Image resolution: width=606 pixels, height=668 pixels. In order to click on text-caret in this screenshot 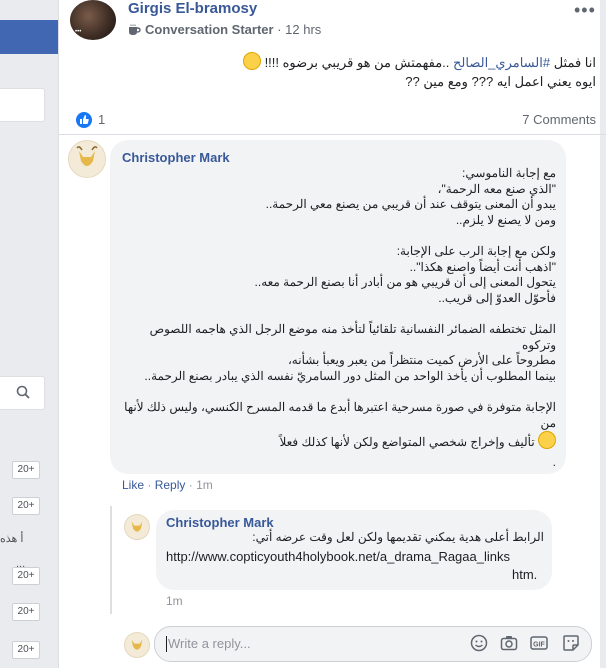, I will do `click(166, 644)`.